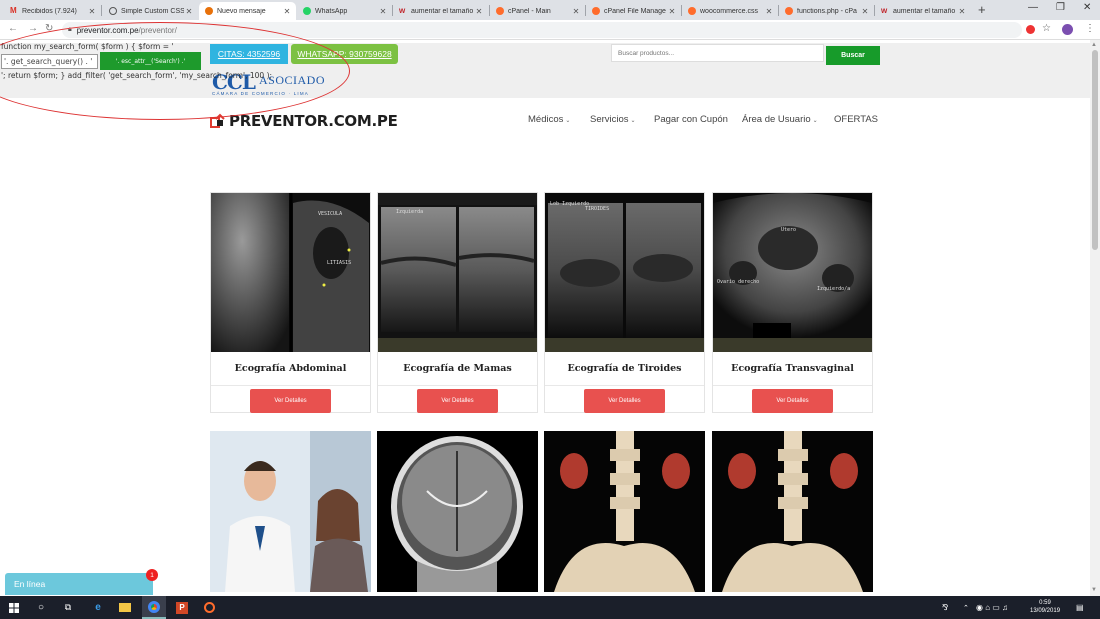 The height and width of the screenshot is (619, 1100). What do you see at coordinates (457, 368) in the screenshot?
I see `product-title: Ecografía de Mamas` at bounding box center [457, 368].